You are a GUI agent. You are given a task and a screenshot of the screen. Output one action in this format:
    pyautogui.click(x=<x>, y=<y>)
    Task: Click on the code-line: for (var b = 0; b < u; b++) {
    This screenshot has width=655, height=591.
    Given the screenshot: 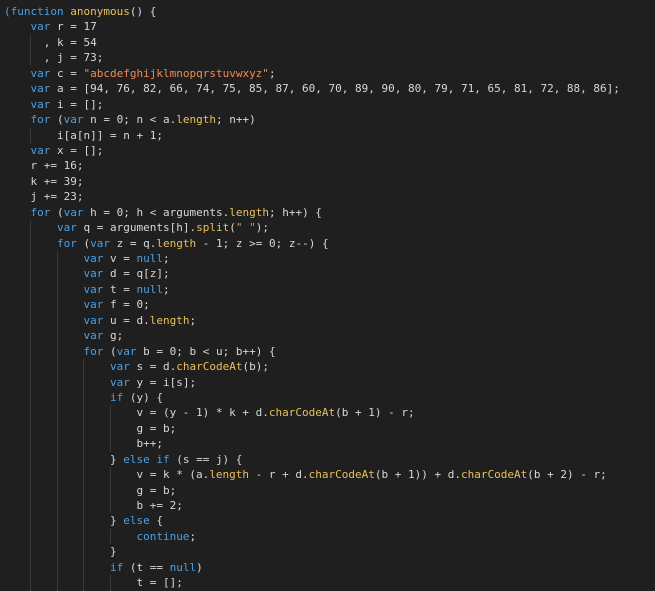 What is the action you would take?
    pyautogui.click(x=327, y=351)
    